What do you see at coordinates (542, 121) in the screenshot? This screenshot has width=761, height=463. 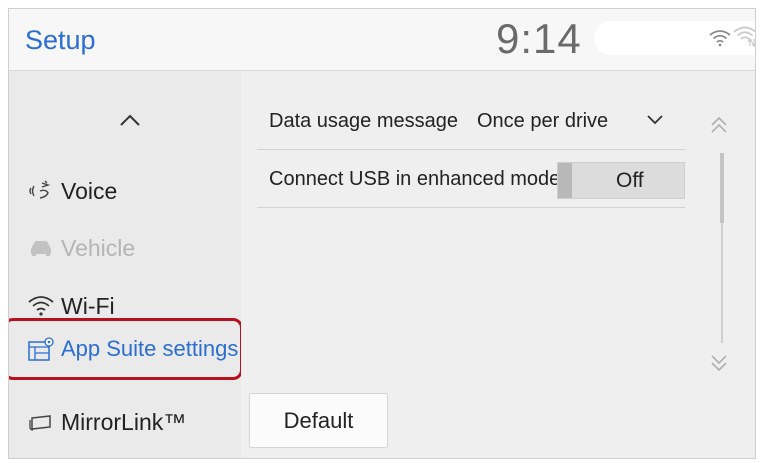 I see `setting-value: Once per drive` at bounding box center [542, 121].